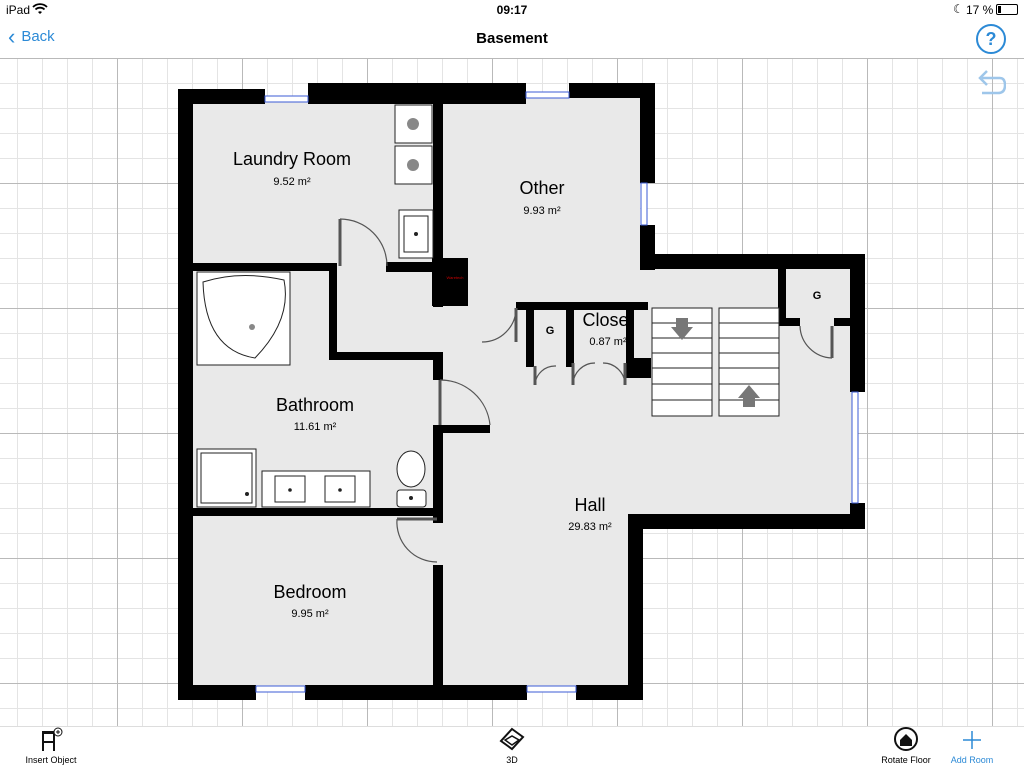 This screenshot has height=769, width=1024. What do you see at coordinates (817, 296) in the screenshot?
I see `storage-g-label: G` at bounding box center [817, 296].